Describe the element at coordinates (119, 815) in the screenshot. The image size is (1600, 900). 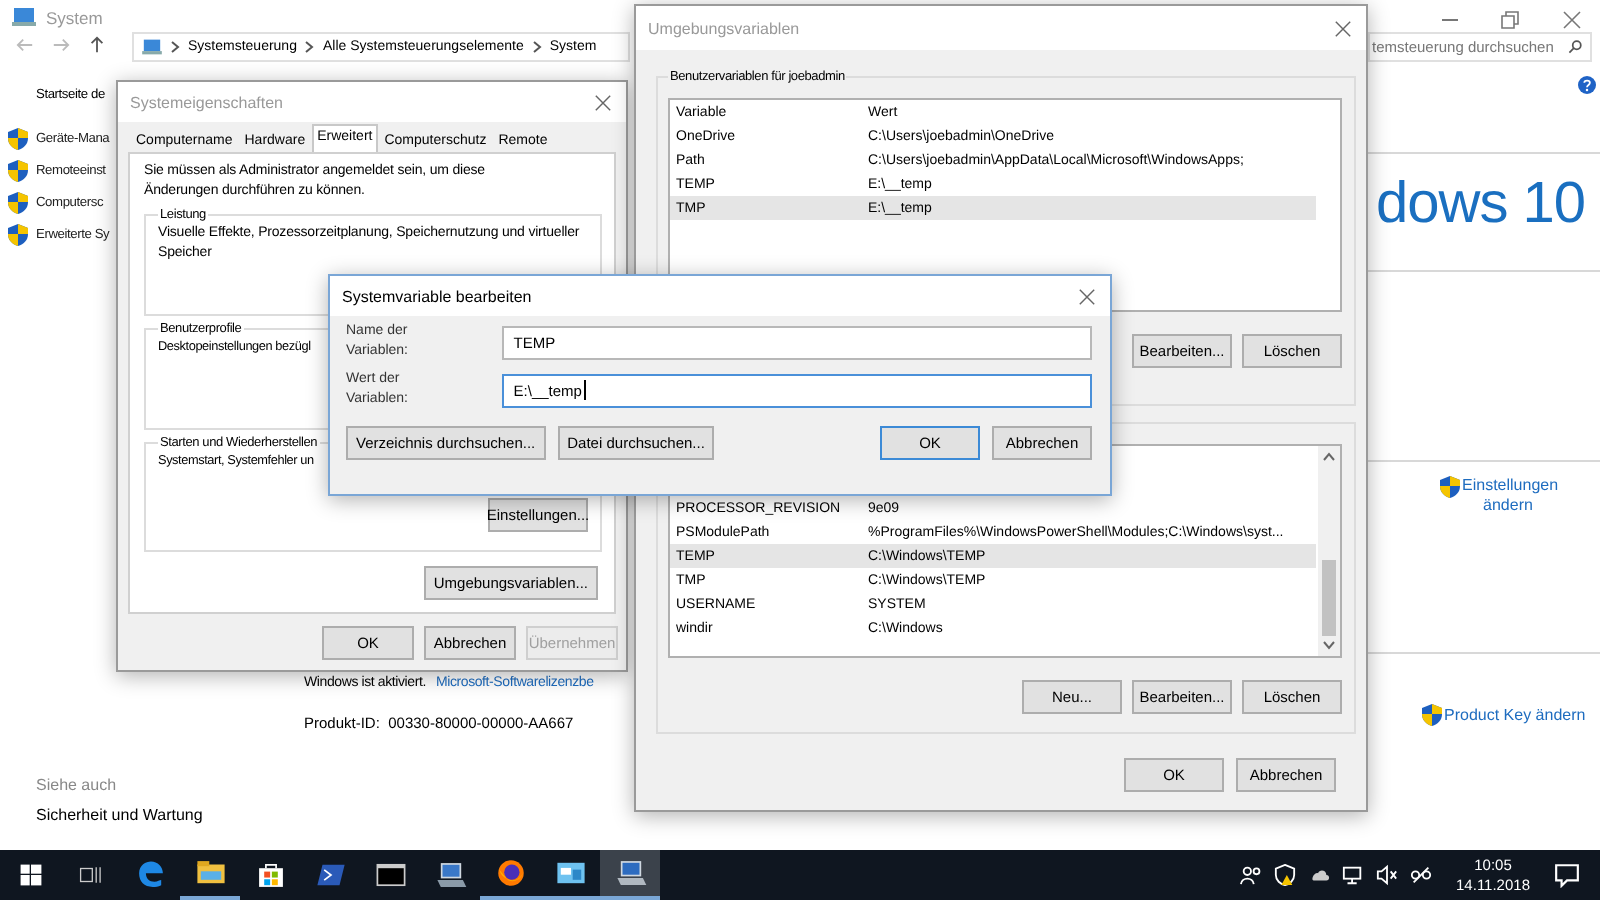
I see `see-also-link: Sicherheit und Wartung` at that location.